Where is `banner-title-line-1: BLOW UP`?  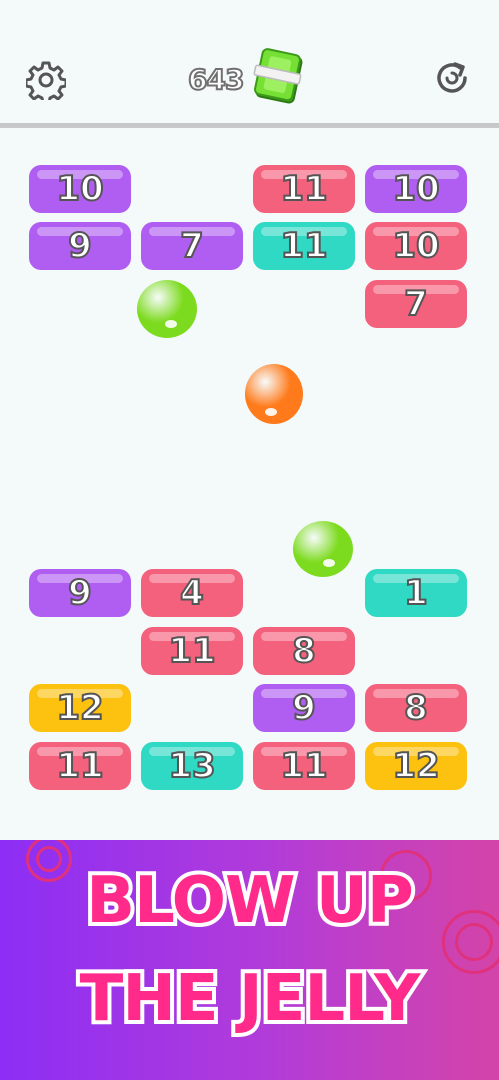
banner-title-line-1: BLOW UP is located at coordinates (249, 901).